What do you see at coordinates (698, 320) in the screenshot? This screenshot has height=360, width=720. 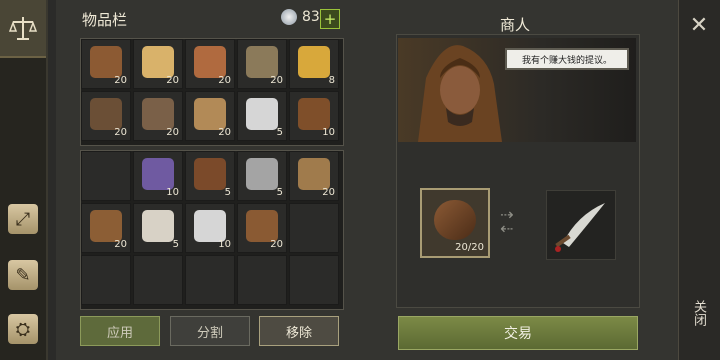 I see `close-button: 关闭` at bounding box center [698, 320].